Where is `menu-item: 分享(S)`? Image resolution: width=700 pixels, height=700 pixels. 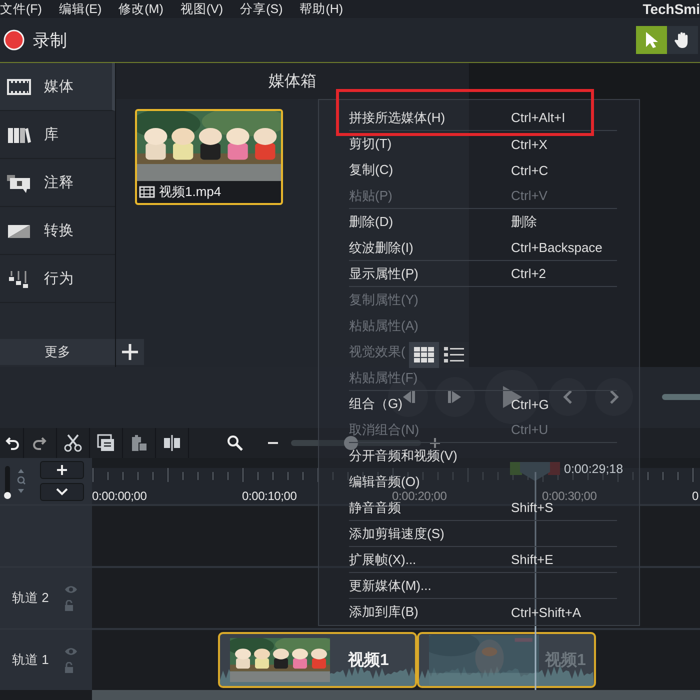 menu-item: 分享(S) is located at coordinates (261, 9).